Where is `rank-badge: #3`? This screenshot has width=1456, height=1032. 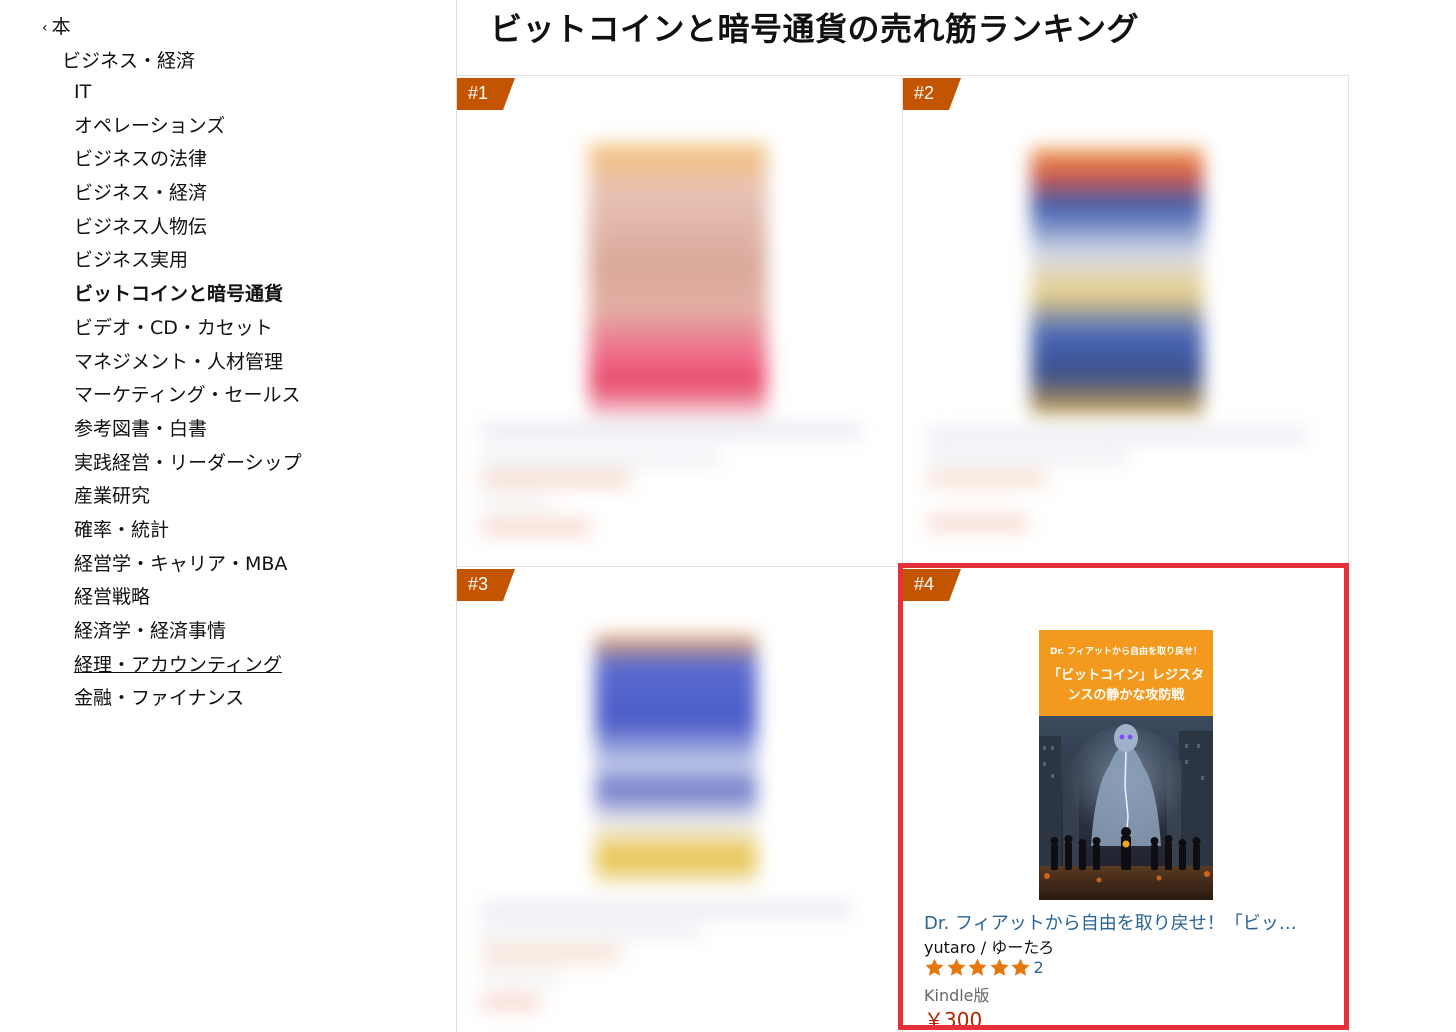
rank-badge: #3 is located at coordinates (486, 585).